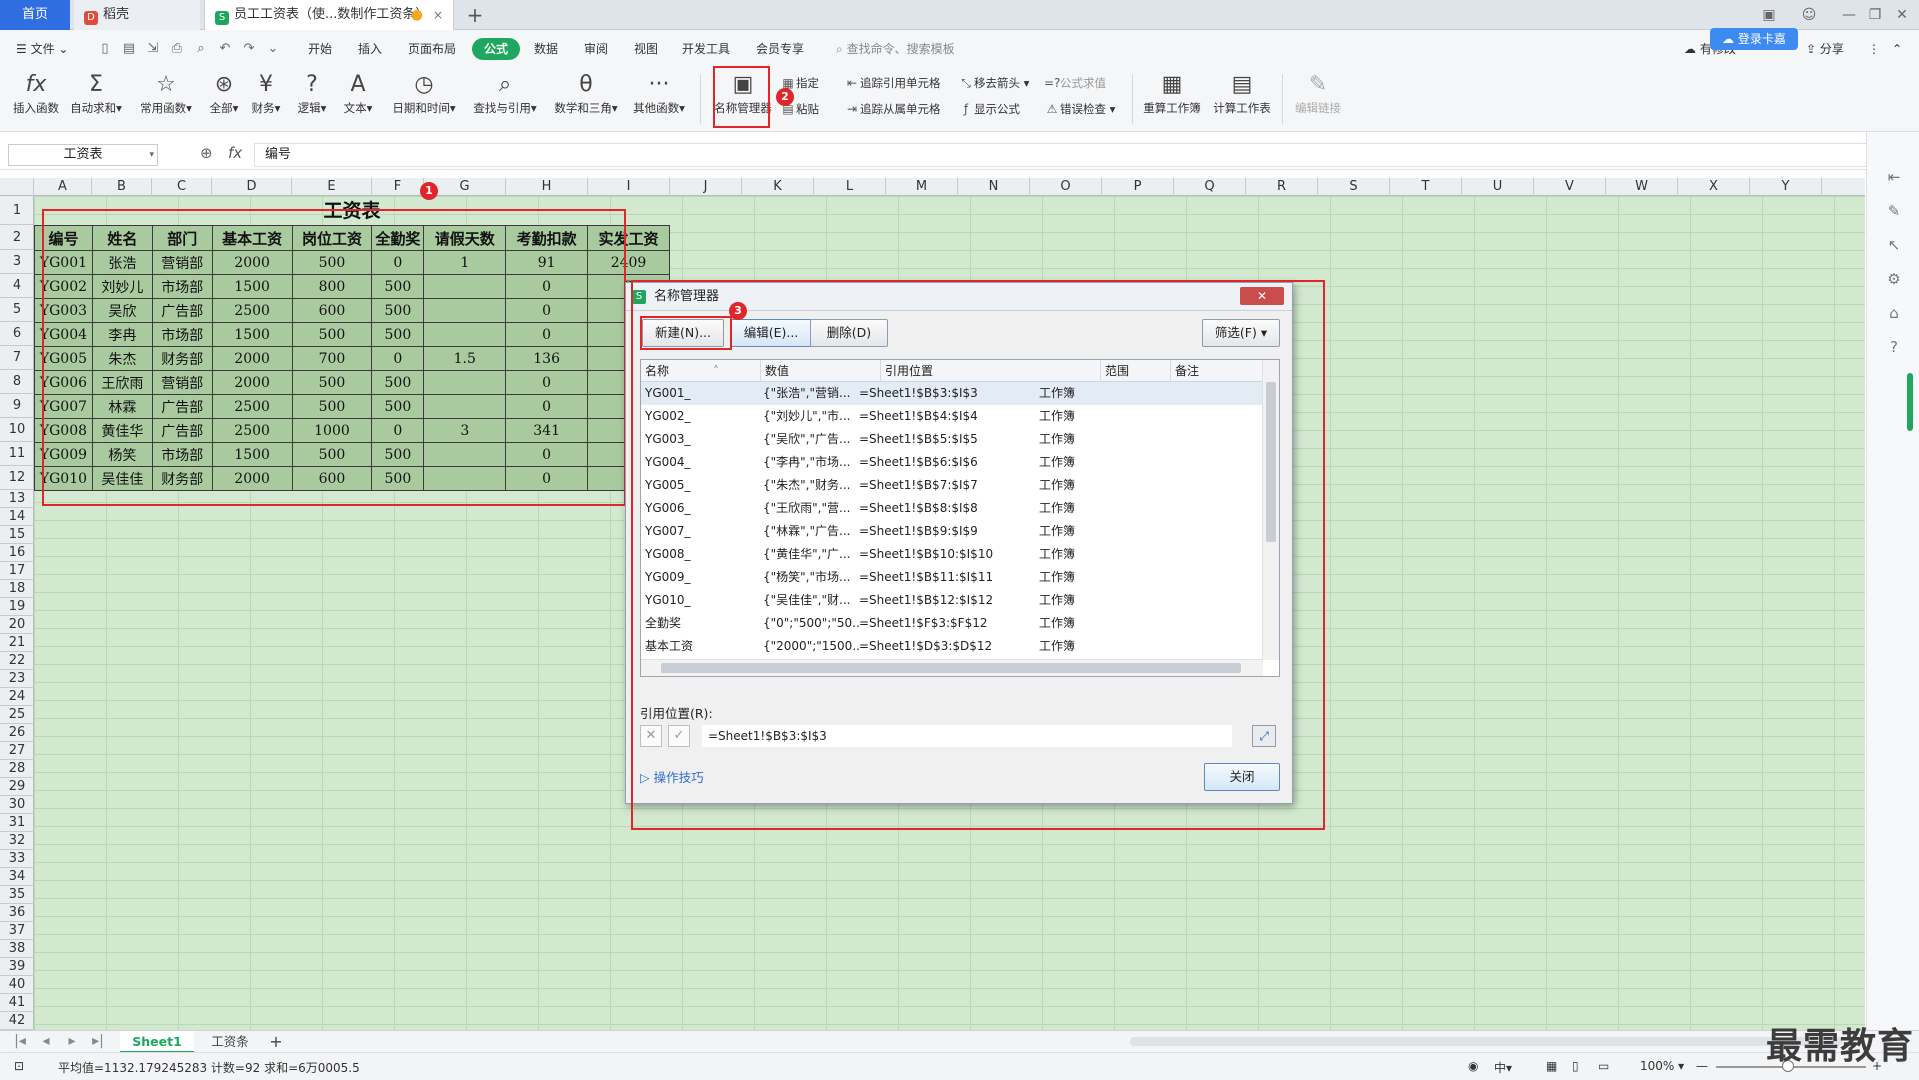 Image resolution: width=1919 pixels, height=1080 pixels. Describe the element at coordinates (151, 155) in the screenshot. I see `name-box-dropdown-icon: ▾` at that location.